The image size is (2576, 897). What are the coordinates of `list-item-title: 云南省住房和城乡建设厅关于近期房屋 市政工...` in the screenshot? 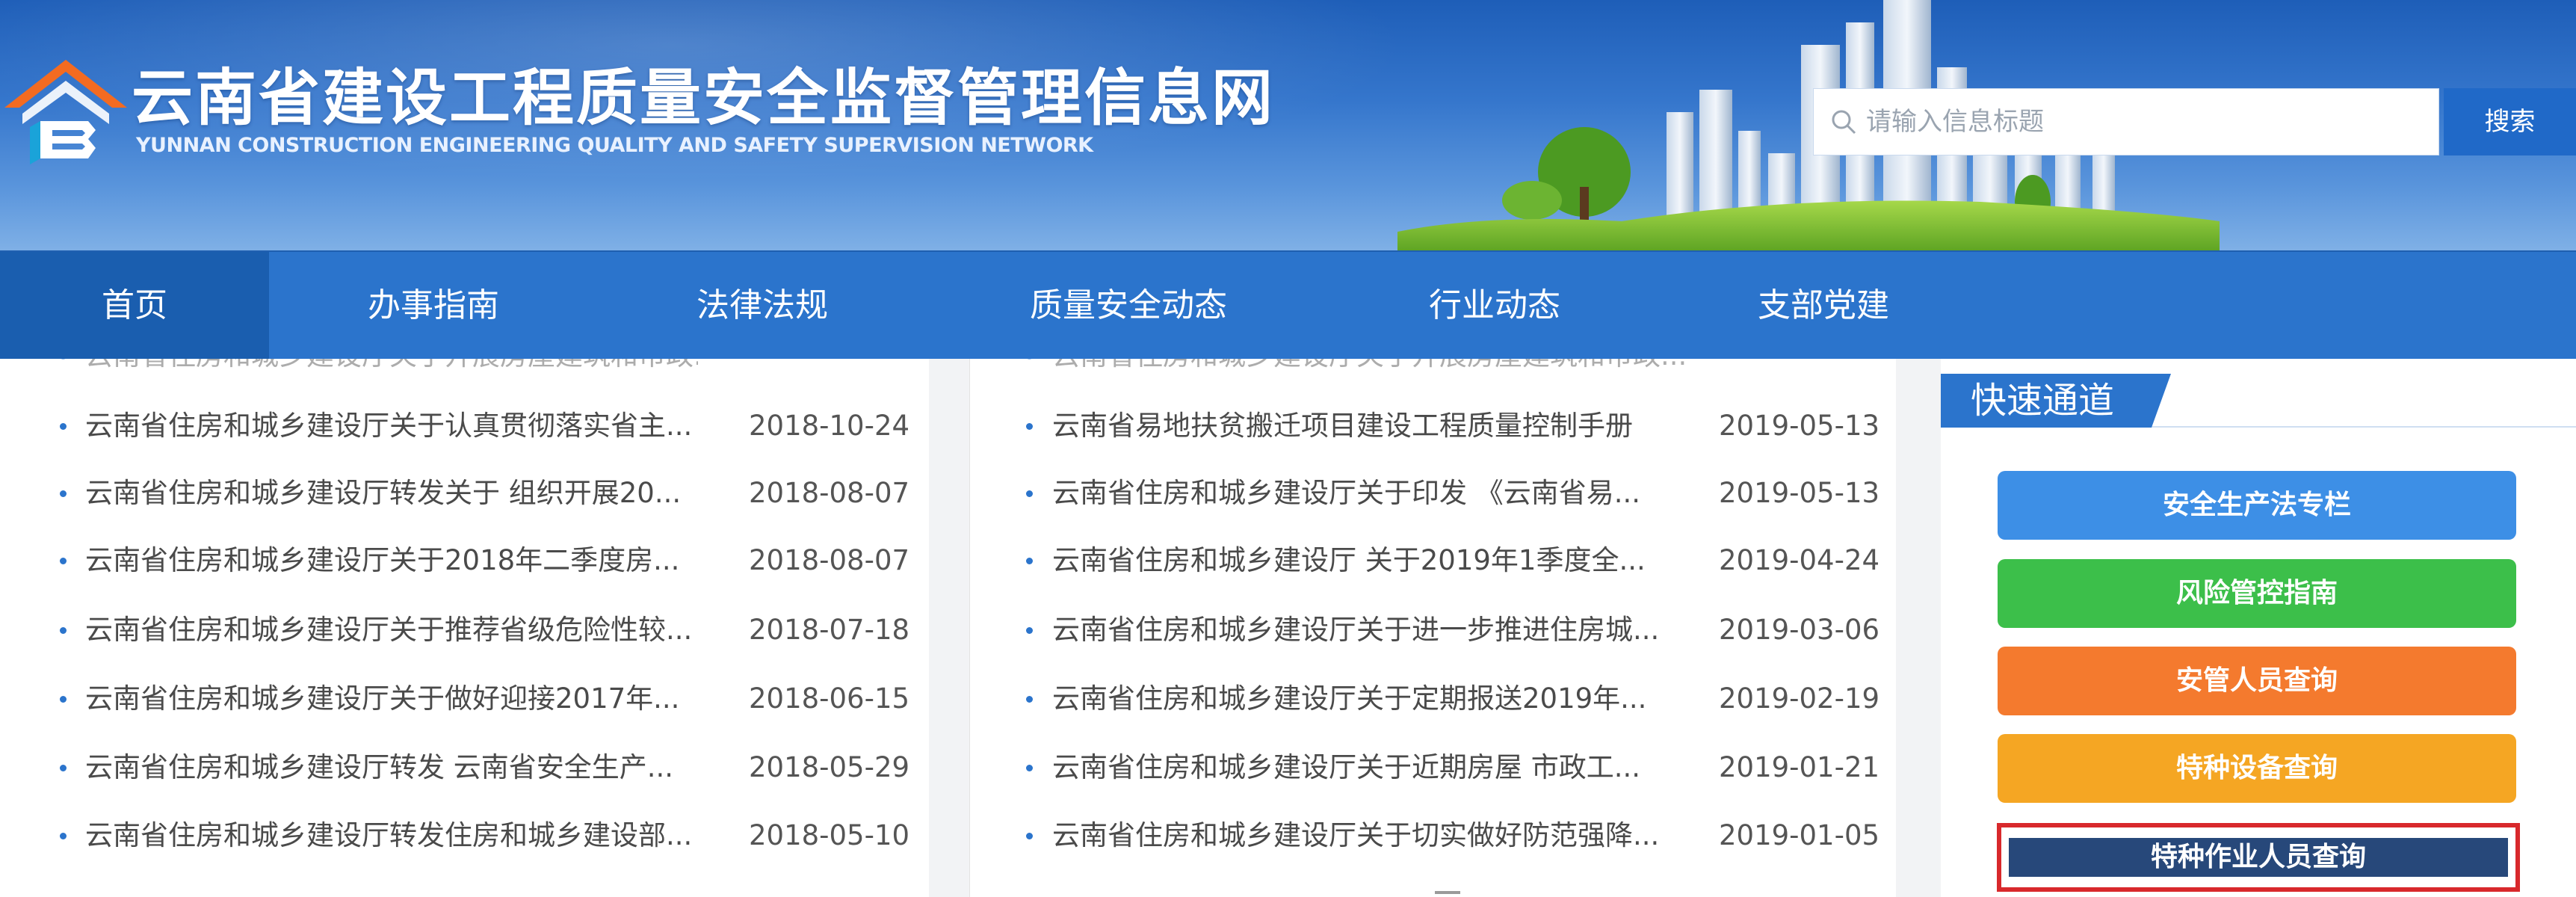 It's located at (1377, 768).